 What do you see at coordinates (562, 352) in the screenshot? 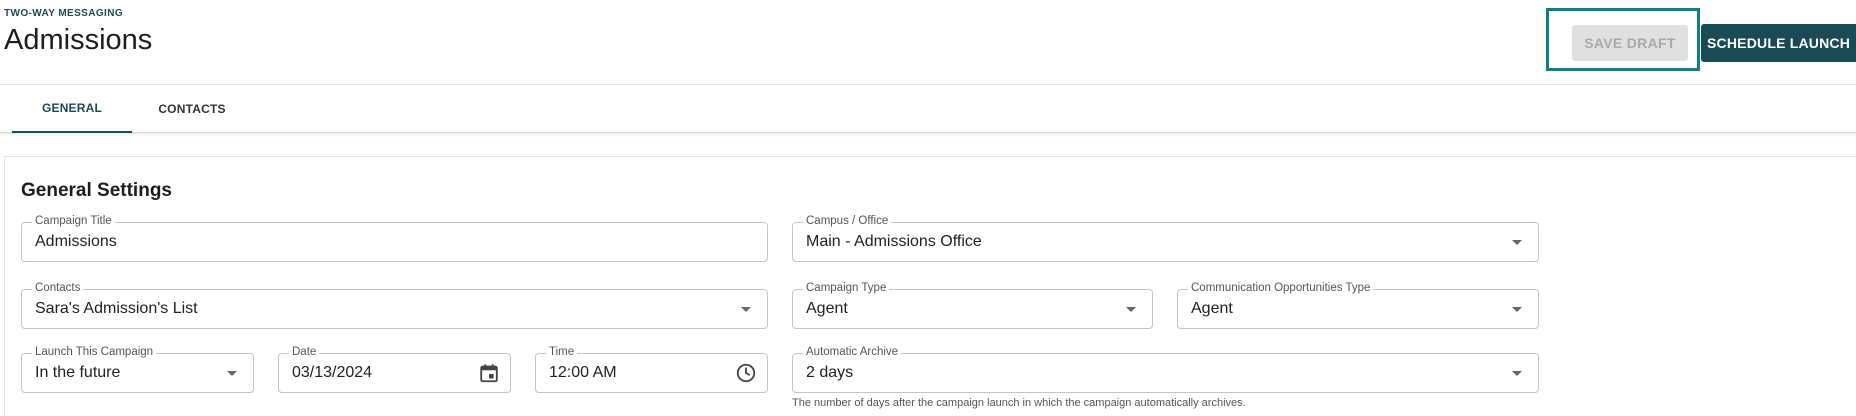
I see `time-label: Time` at bounding box center [562, 352].